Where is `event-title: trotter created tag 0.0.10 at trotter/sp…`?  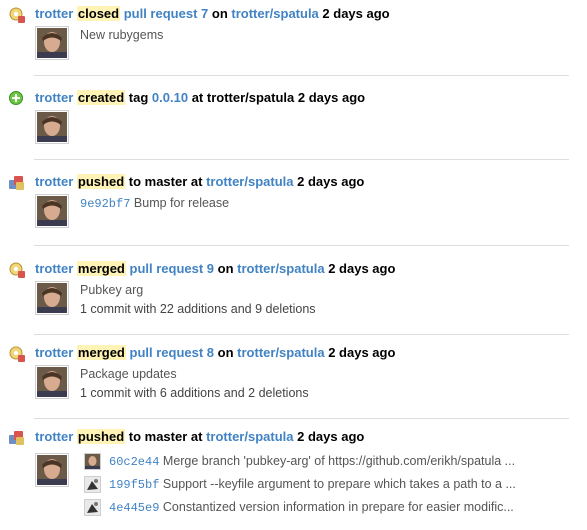 event-title: trotter created tag 0.0.10 at trotter/sp… is located at coordinates (200, 97).